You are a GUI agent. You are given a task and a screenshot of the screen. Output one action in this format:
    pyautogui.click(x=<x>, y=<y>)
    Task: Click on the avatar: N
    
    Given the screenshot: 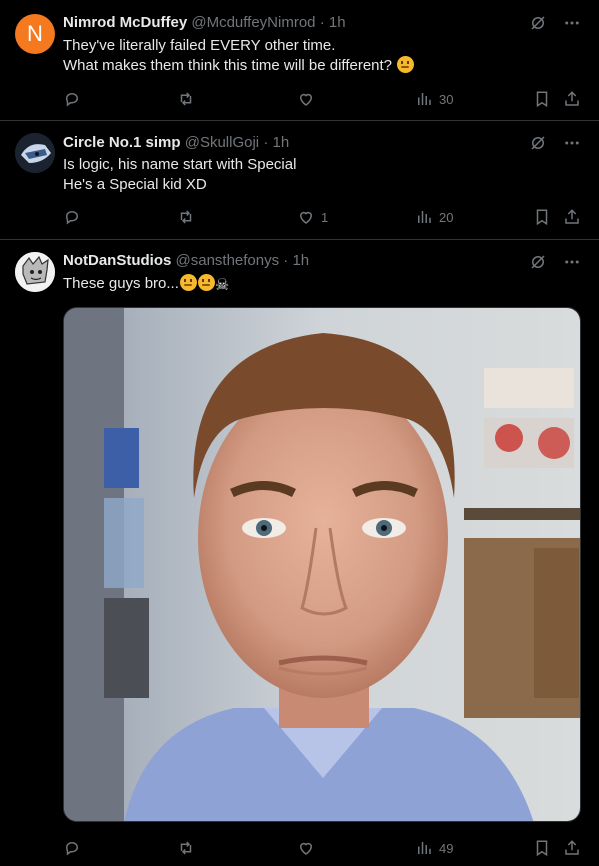 What is the action you would take?
    pyautogui.click(x=35, y=34)
    